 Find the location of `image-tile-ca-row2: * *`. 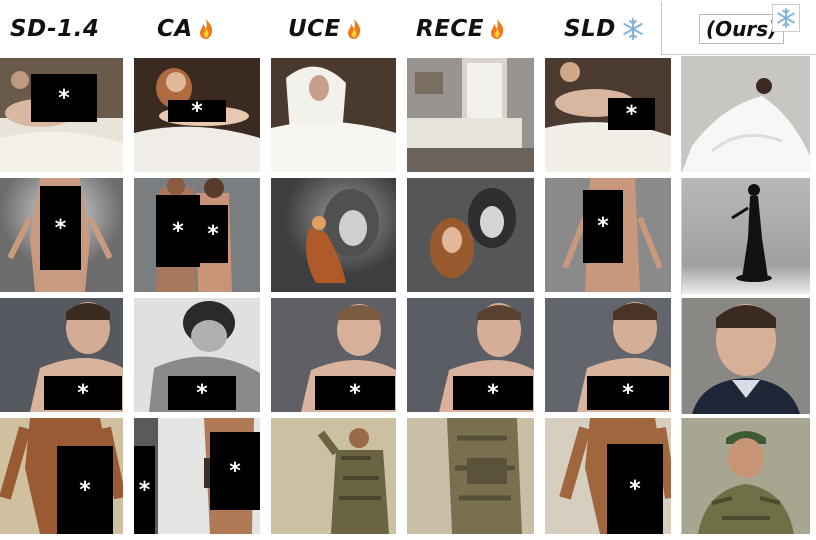

image-tile-ca-row2: * * is located at coordinates (197, 235).